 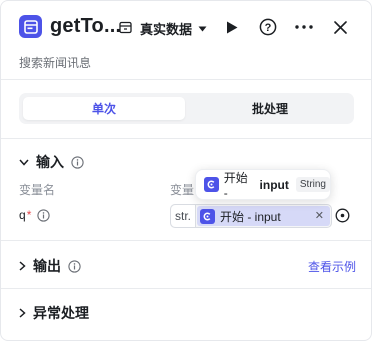 I want to click on tab-single: 单次, so click(x=104, y=108).